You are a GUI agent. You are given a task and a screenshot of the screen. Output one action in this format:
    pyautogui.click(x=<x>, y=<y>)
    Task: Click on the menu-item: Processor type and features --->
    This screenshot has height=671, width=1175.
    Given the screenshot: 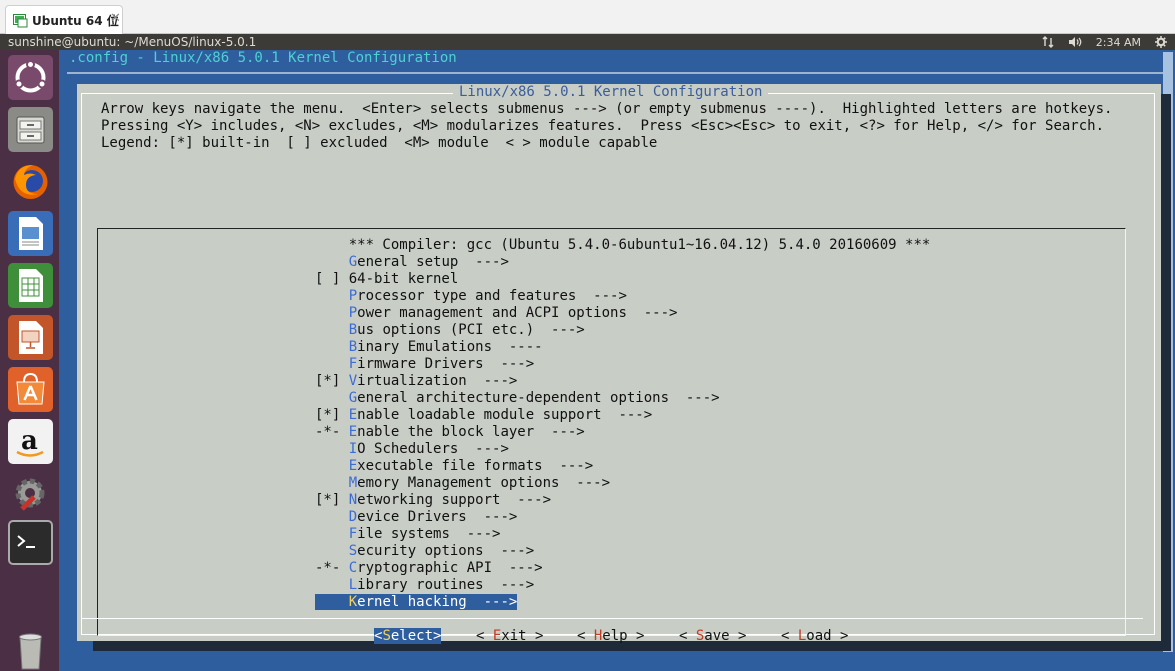 What is the action you would take?
    pyautogui.click(x=471, y=296)
    